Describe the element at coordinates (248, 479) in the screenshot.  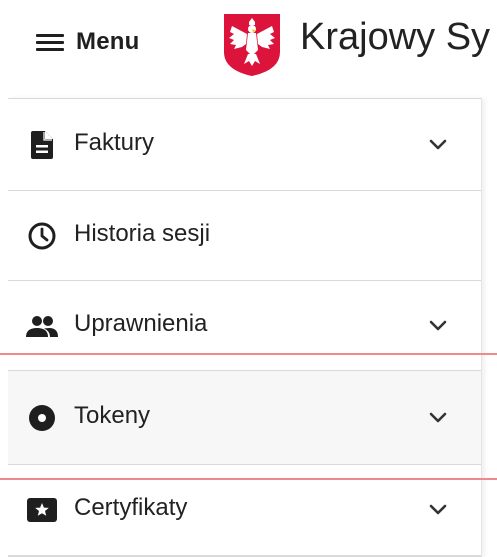
I see `highlight-line-bottom` at that location.